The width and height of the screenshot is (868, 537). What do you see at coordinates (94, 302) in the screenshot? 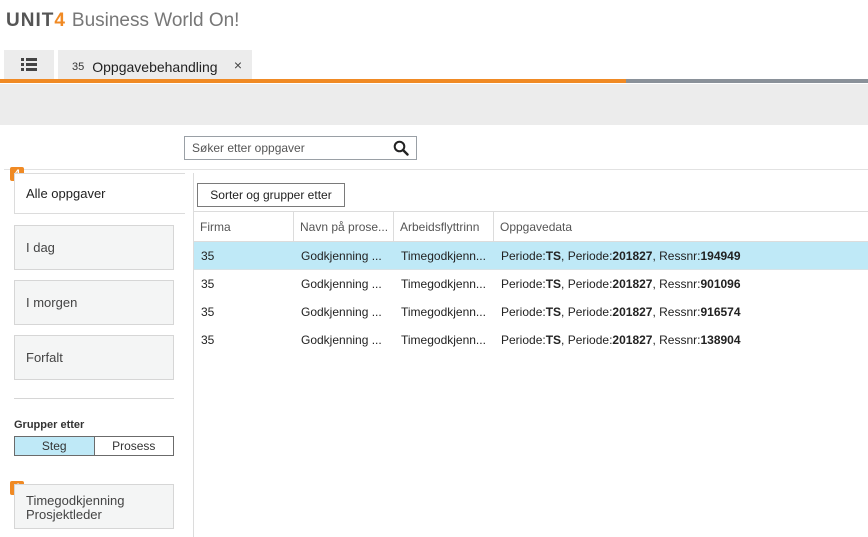
I see `sidebar-item-i-morgen: I morgen` at bounding box center [94, 302].